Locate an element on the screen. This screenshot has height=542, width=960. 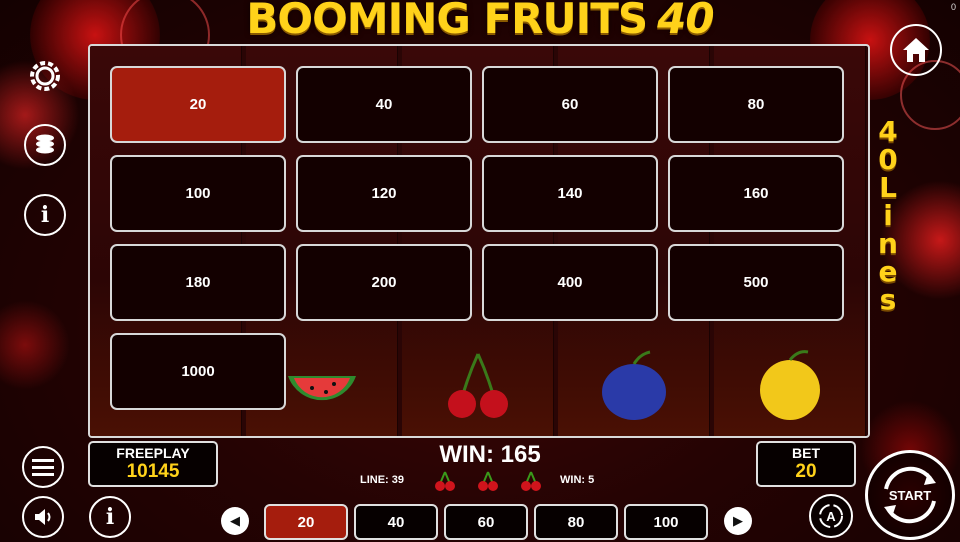
freeplay-panel: FREEPLAY 10145 is located at coordinates (153, 464).